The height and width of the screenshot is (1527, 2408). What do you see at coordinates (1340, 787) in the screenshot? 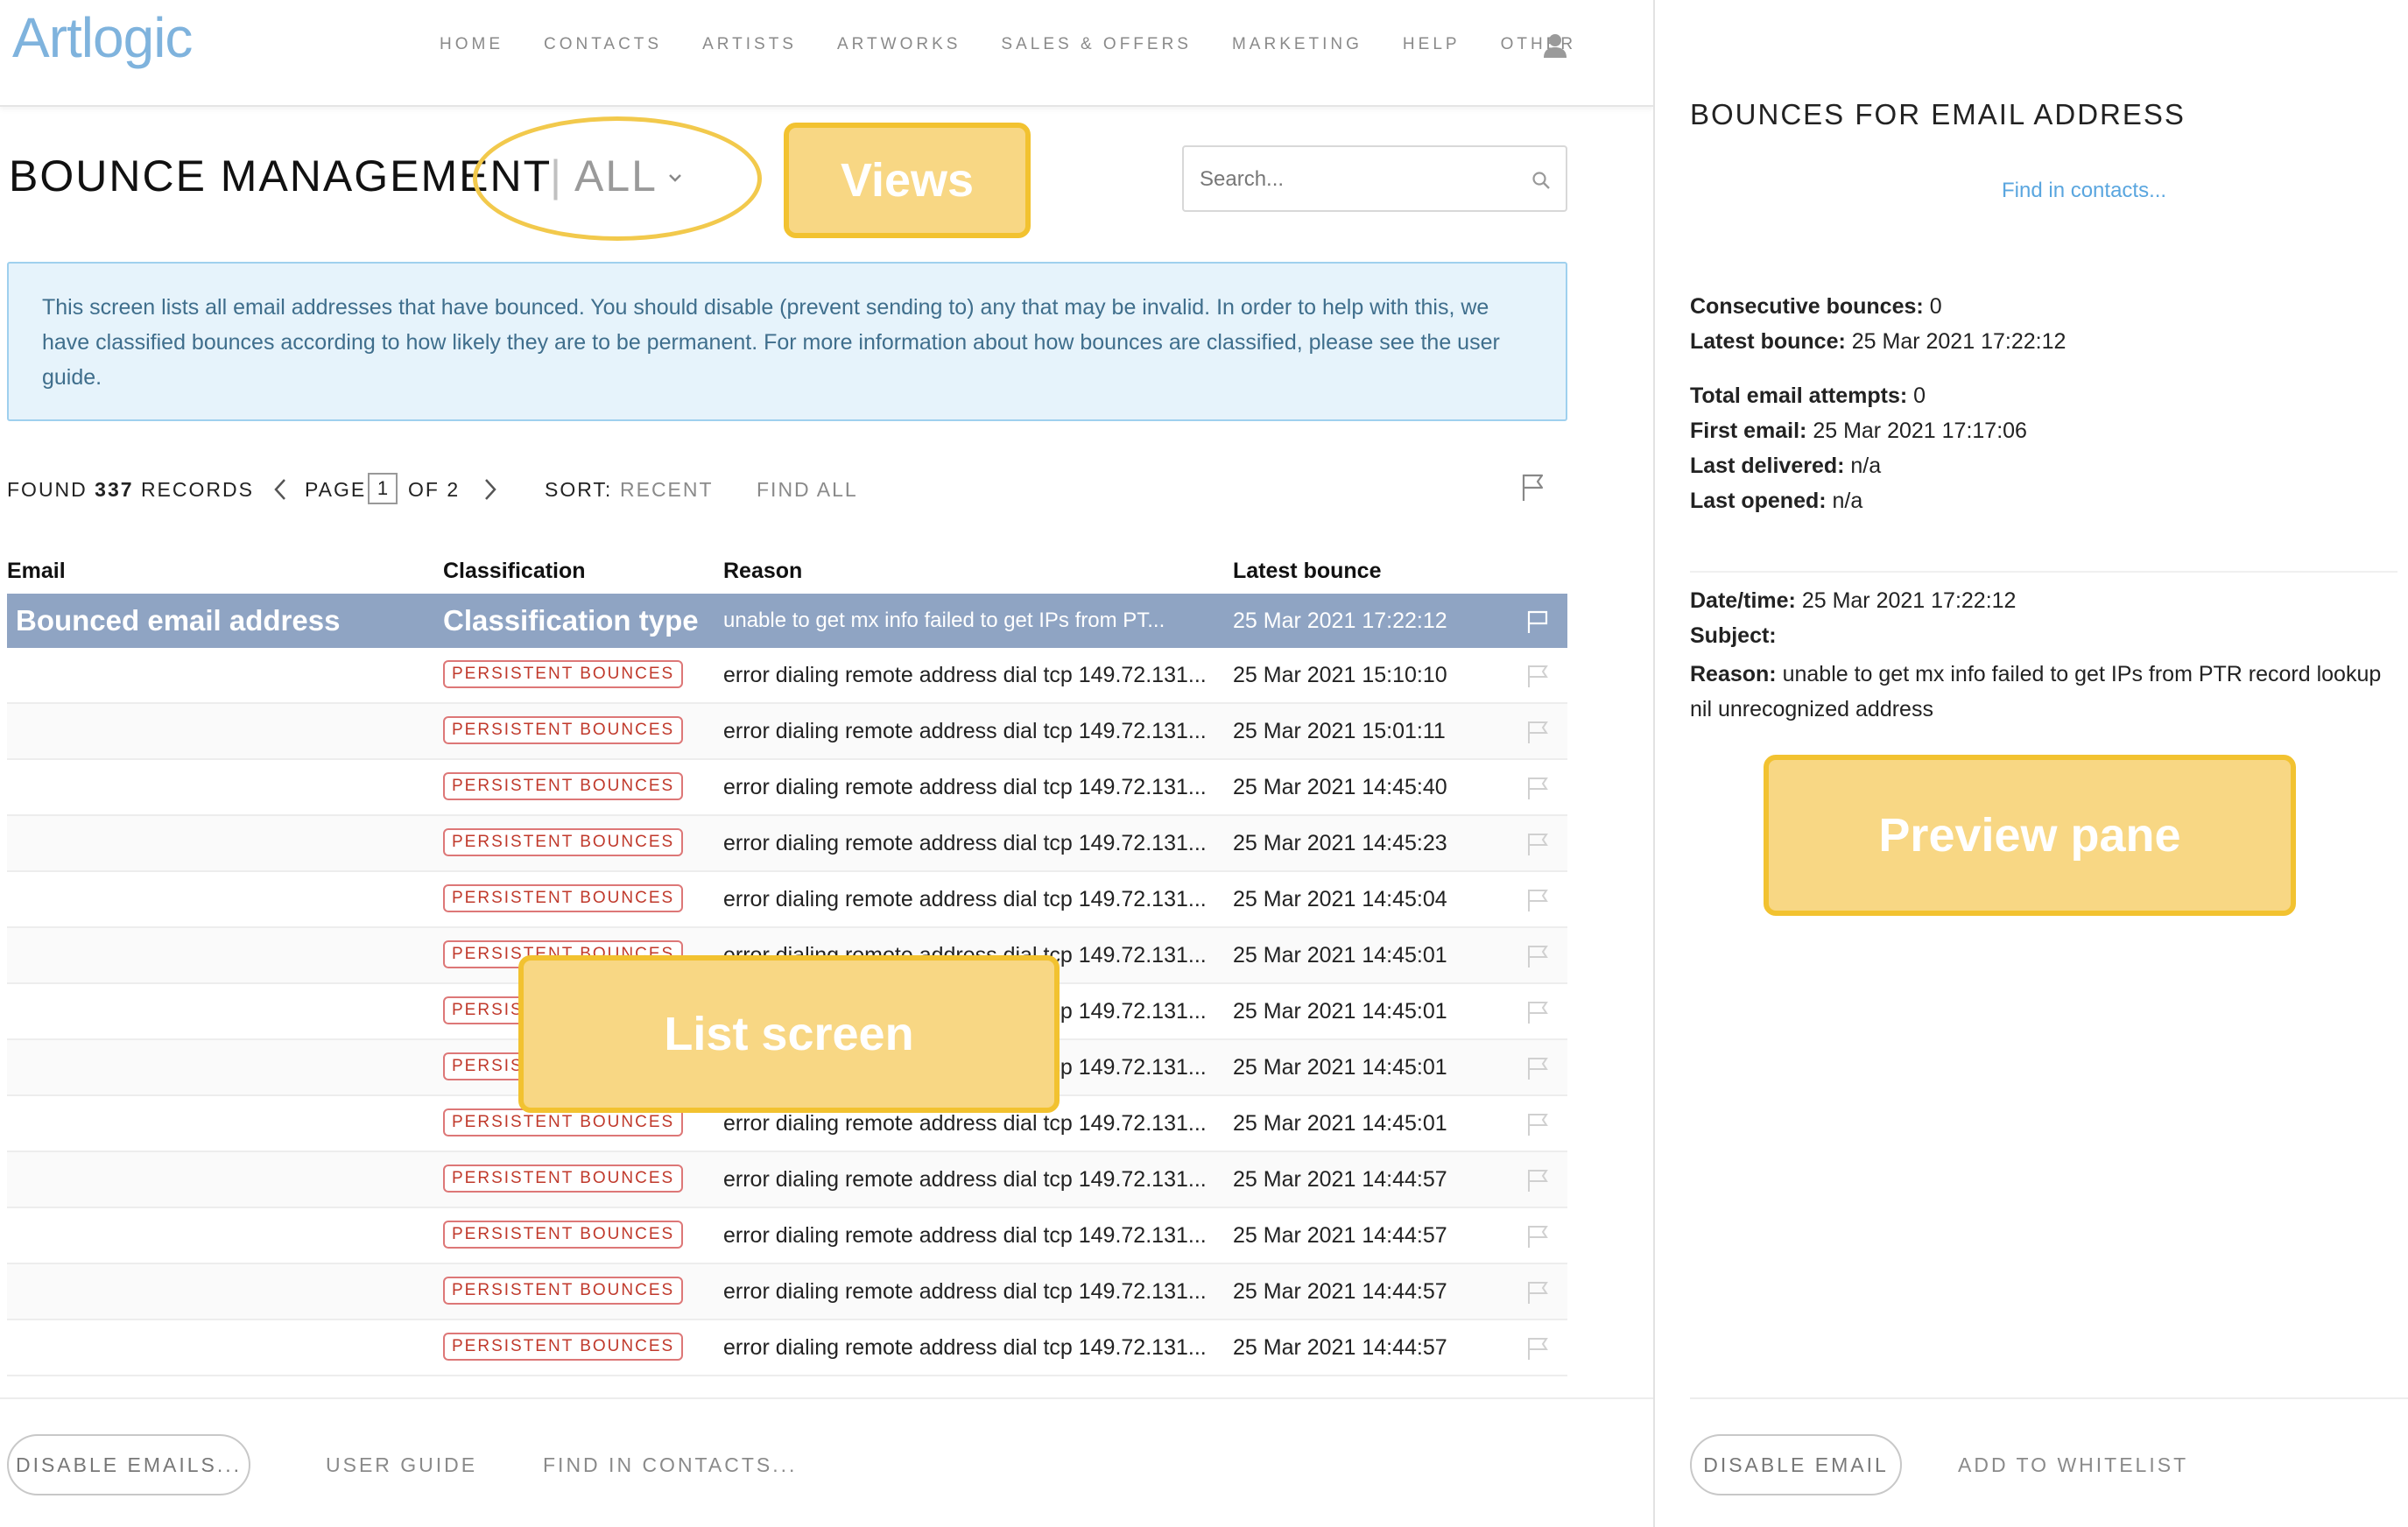
I see `cell-latest-bounce: 25 Mar 2021 14:45:40` at bounding box center [1340, 787].